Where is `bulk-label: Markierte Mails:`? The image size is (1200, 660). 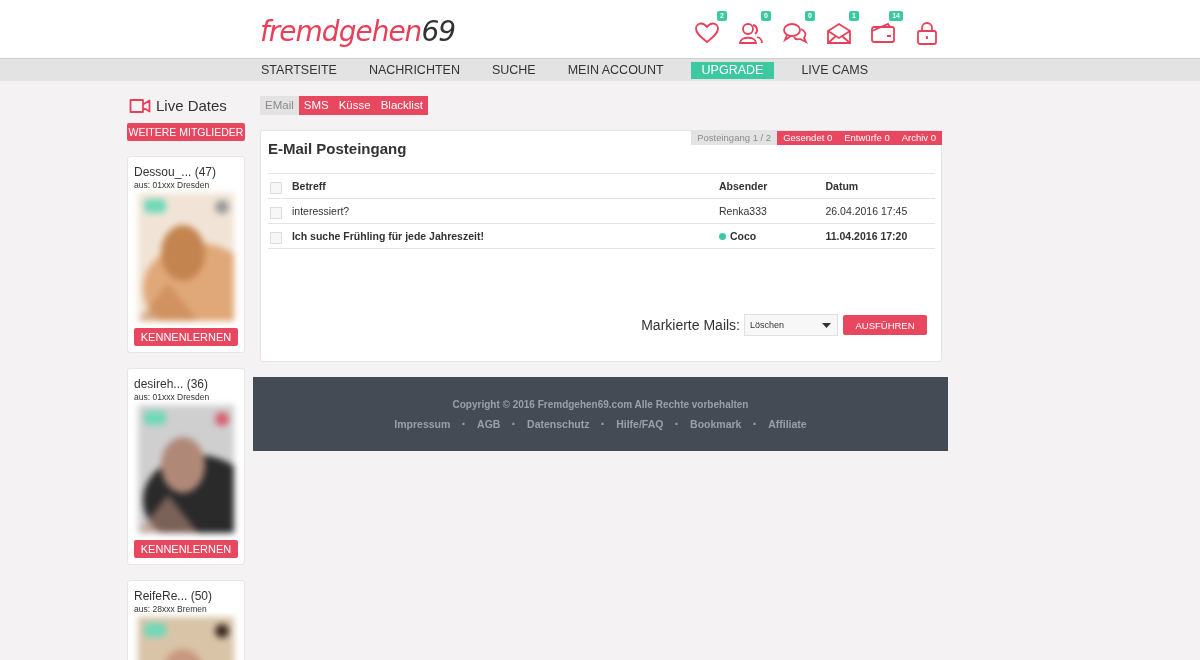 bulk-label: Markierte Mails: is located at coordinates (690, 325).